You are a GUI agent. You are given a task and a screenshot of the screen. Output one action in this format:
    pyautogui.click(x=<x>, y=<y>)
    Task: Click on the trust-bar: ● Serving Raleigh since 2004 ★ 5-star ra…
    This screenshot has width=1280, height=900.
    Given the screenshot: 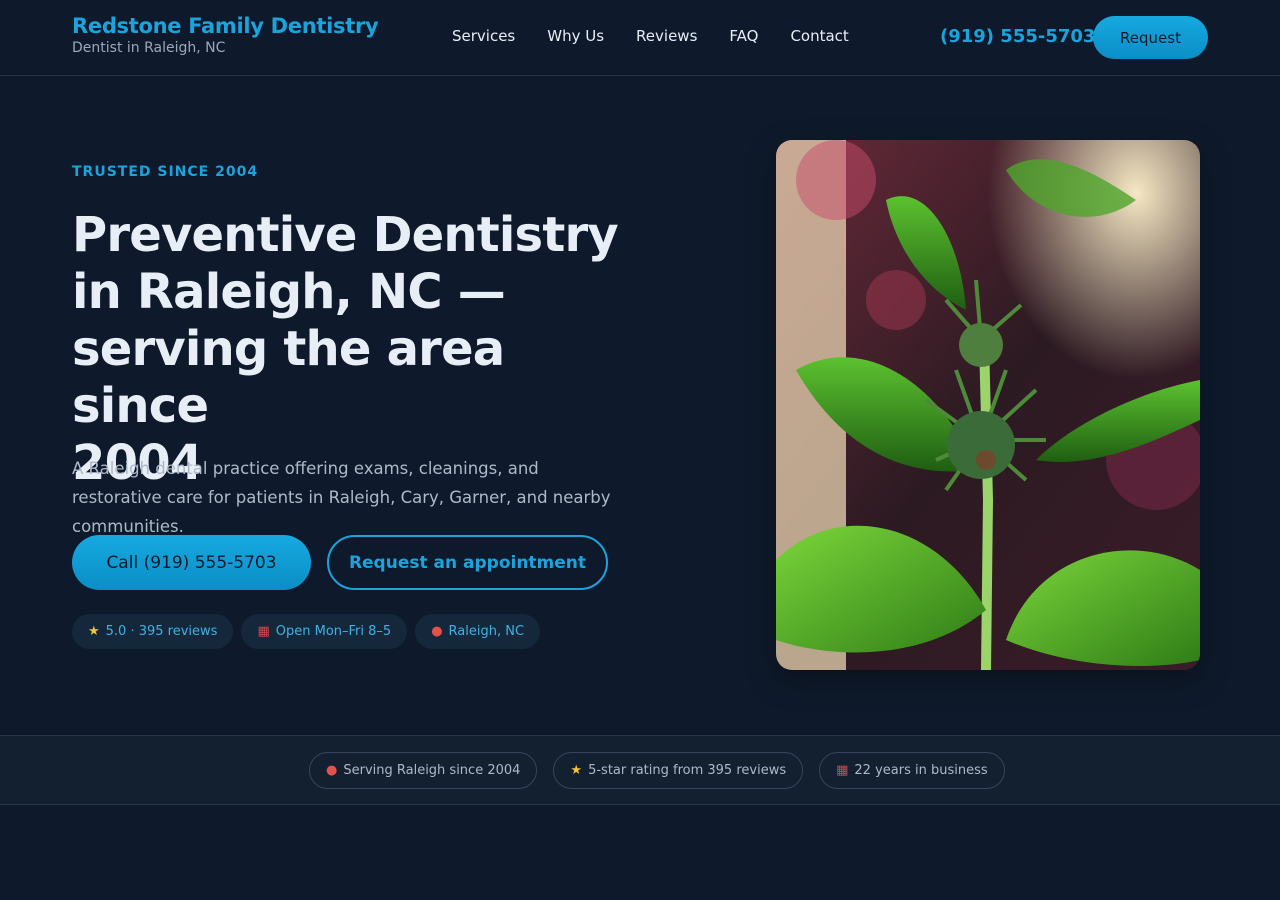 What is the action you would take?
    pyautogui.click(x=640, y=770)
    